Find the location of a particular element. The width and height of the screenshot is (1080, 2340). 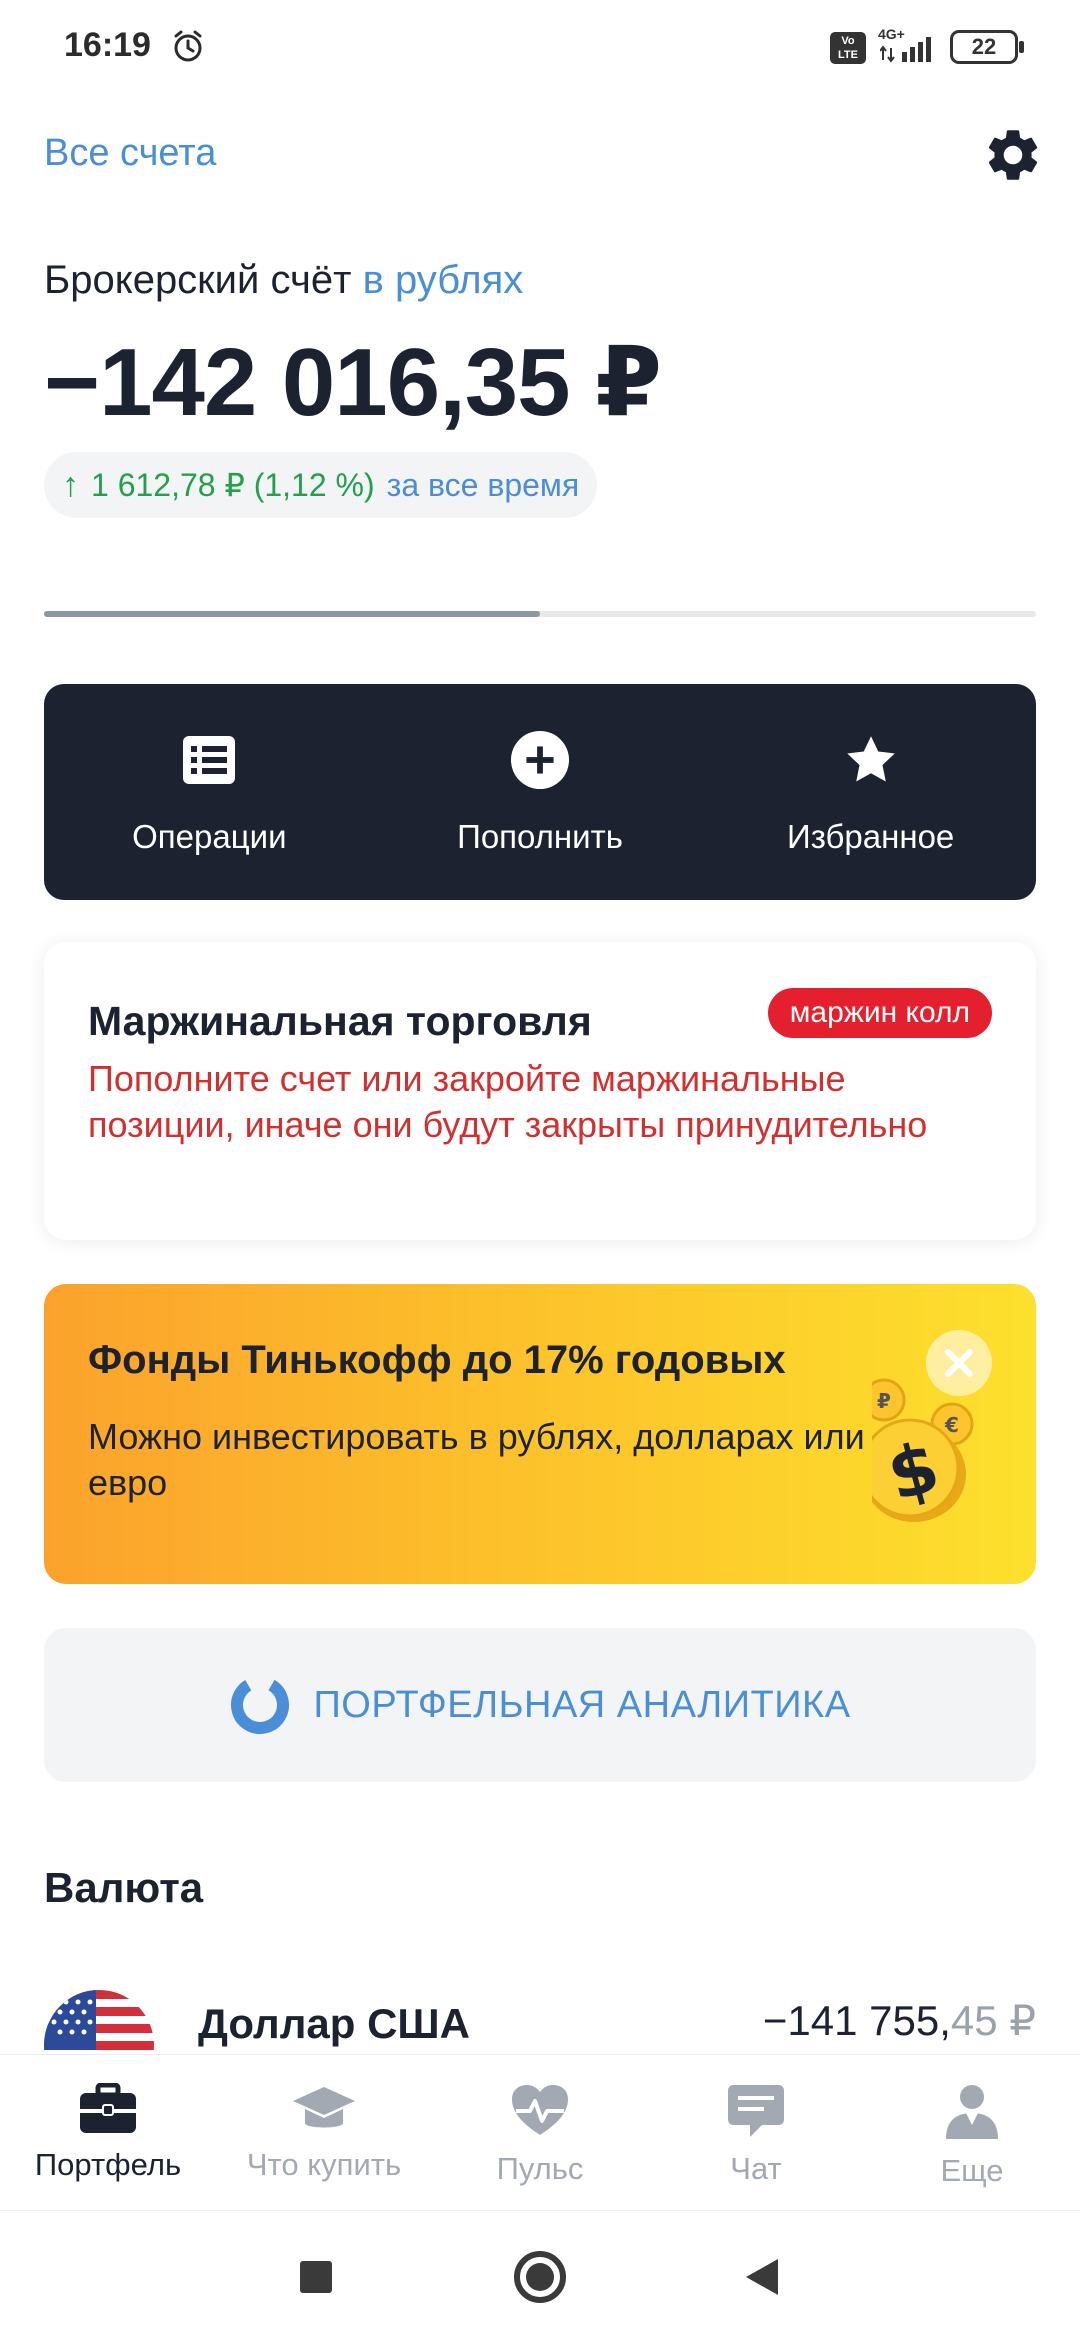

portfolio-analytics-button: ПОРТФЕЛЬНАЯ АНАЛИТИКА is located at coordinates (540, 1705).